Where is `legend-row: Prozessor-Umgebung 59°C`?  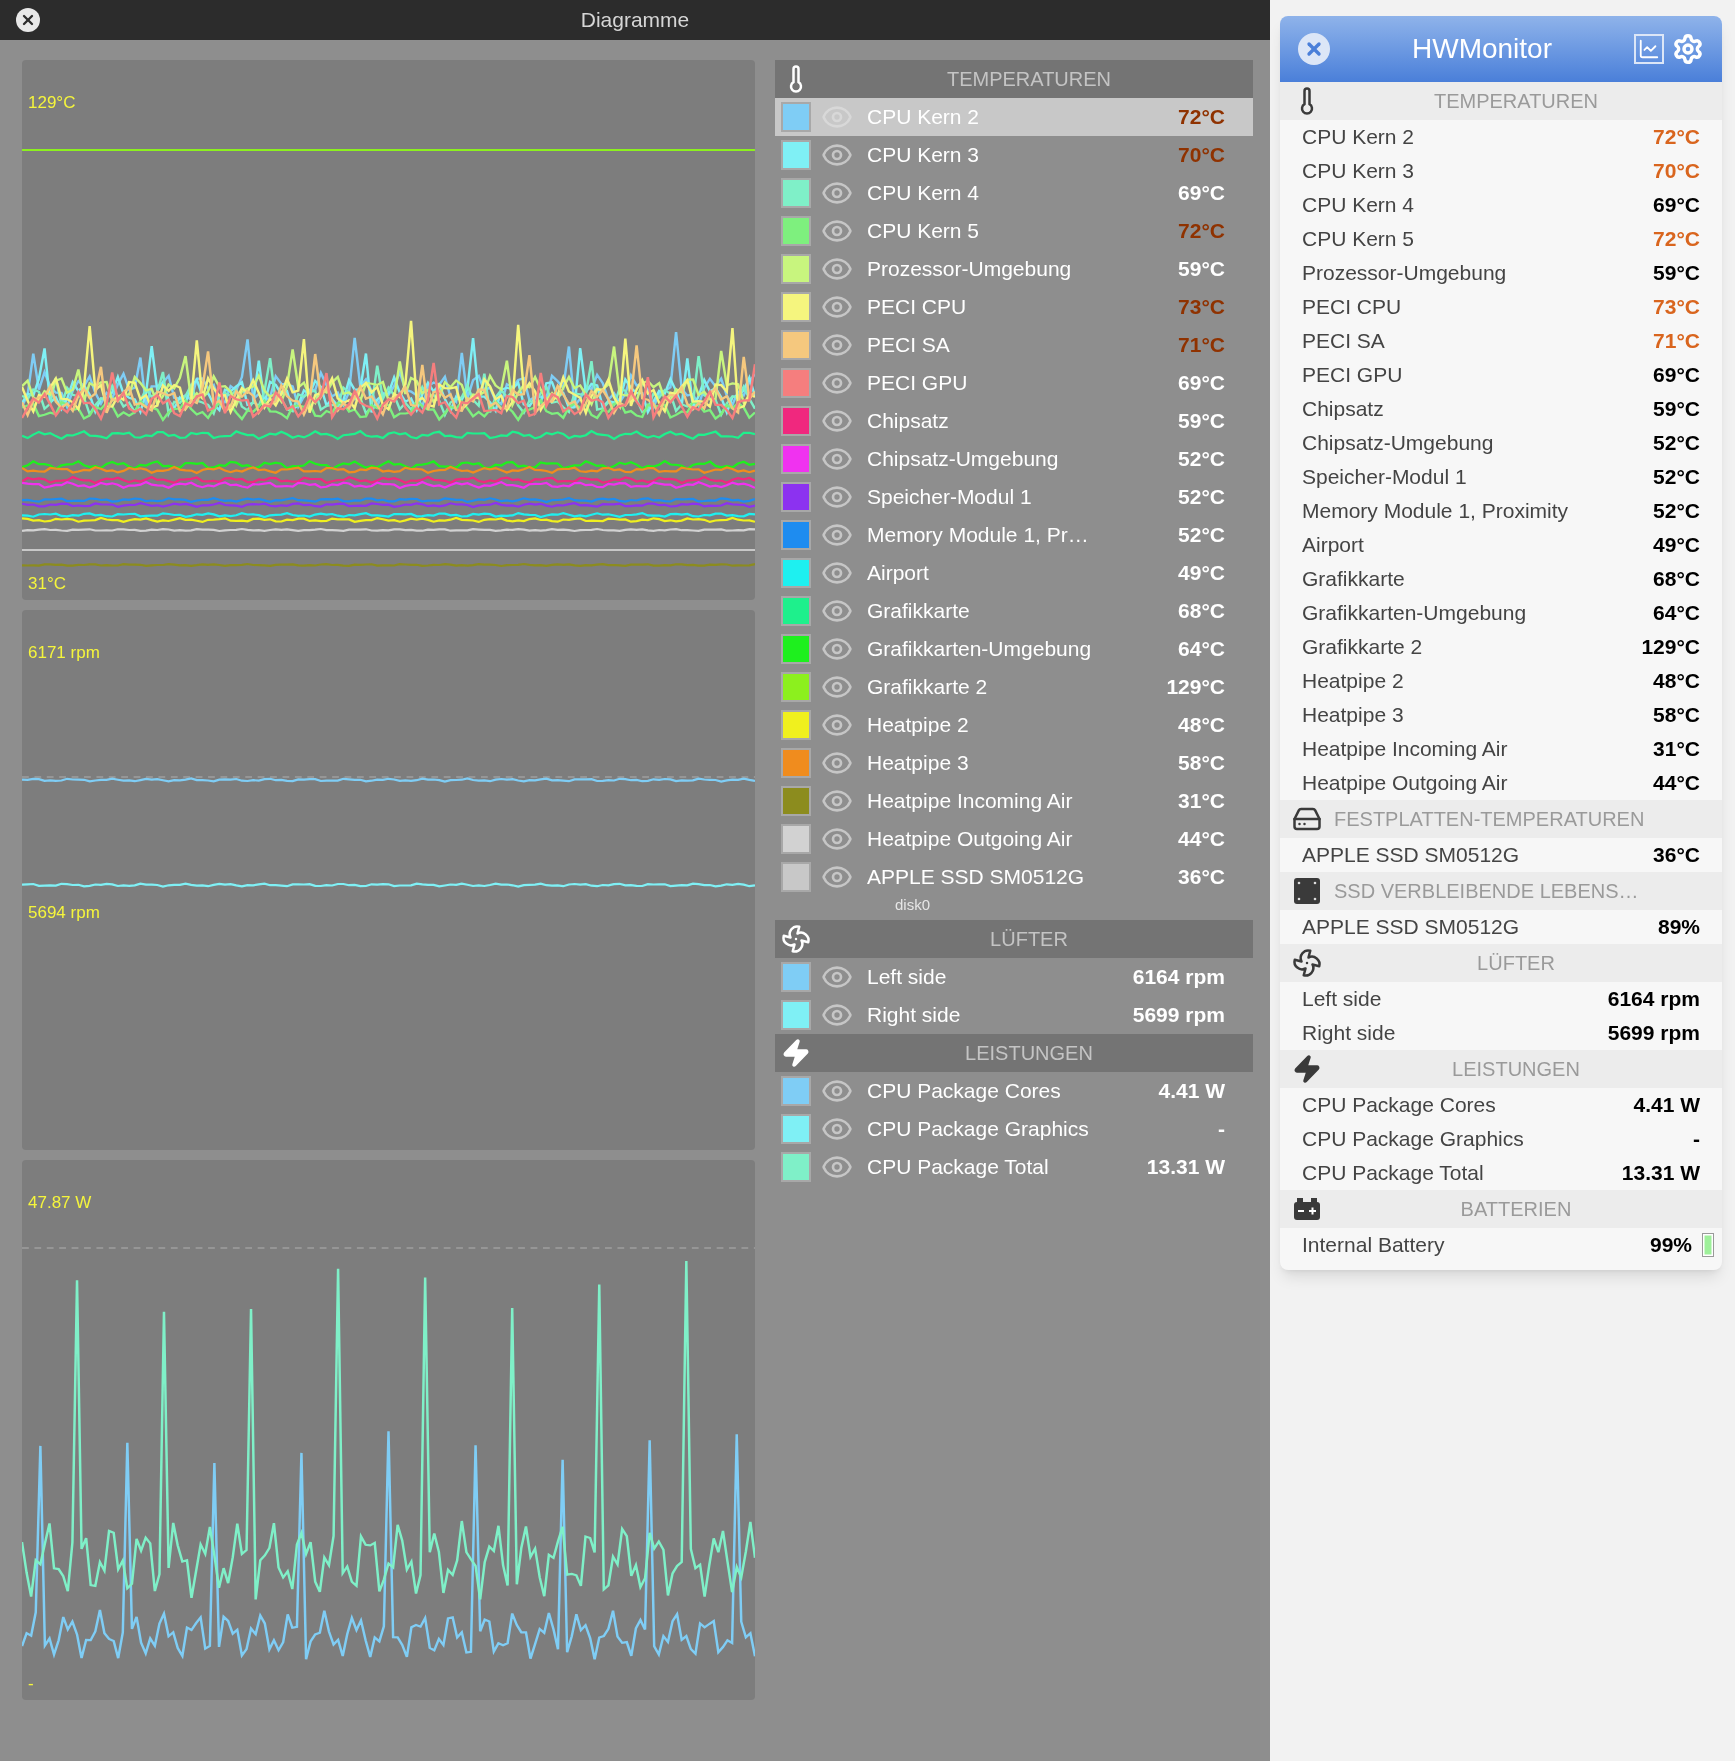 legend-row: Prozessor-Umgebung 59°C is located at coordinates (1014, 269).